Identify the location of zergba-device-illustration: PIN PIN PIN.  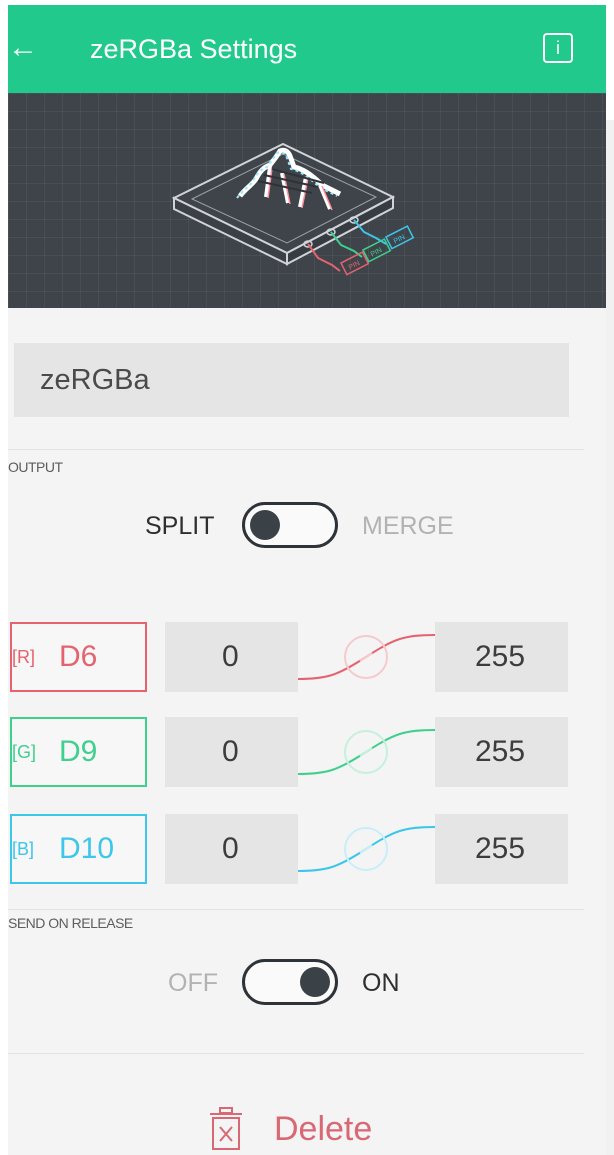
(293, 209).